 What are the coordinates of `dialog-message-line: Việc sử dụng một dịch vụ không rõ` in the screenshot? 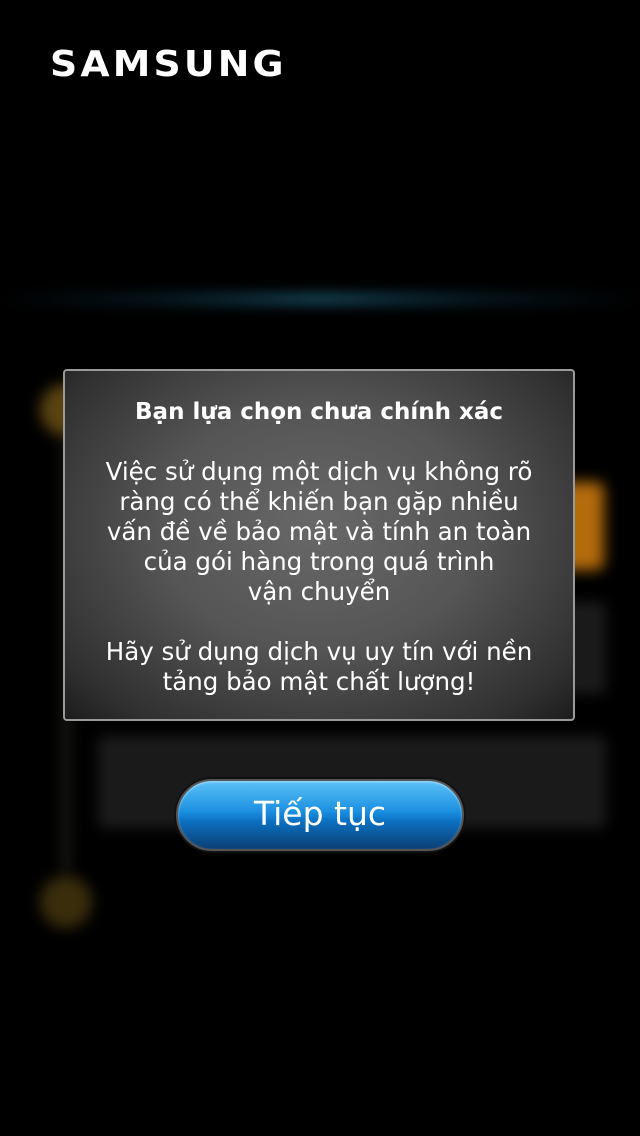 It's located at (319, 471).